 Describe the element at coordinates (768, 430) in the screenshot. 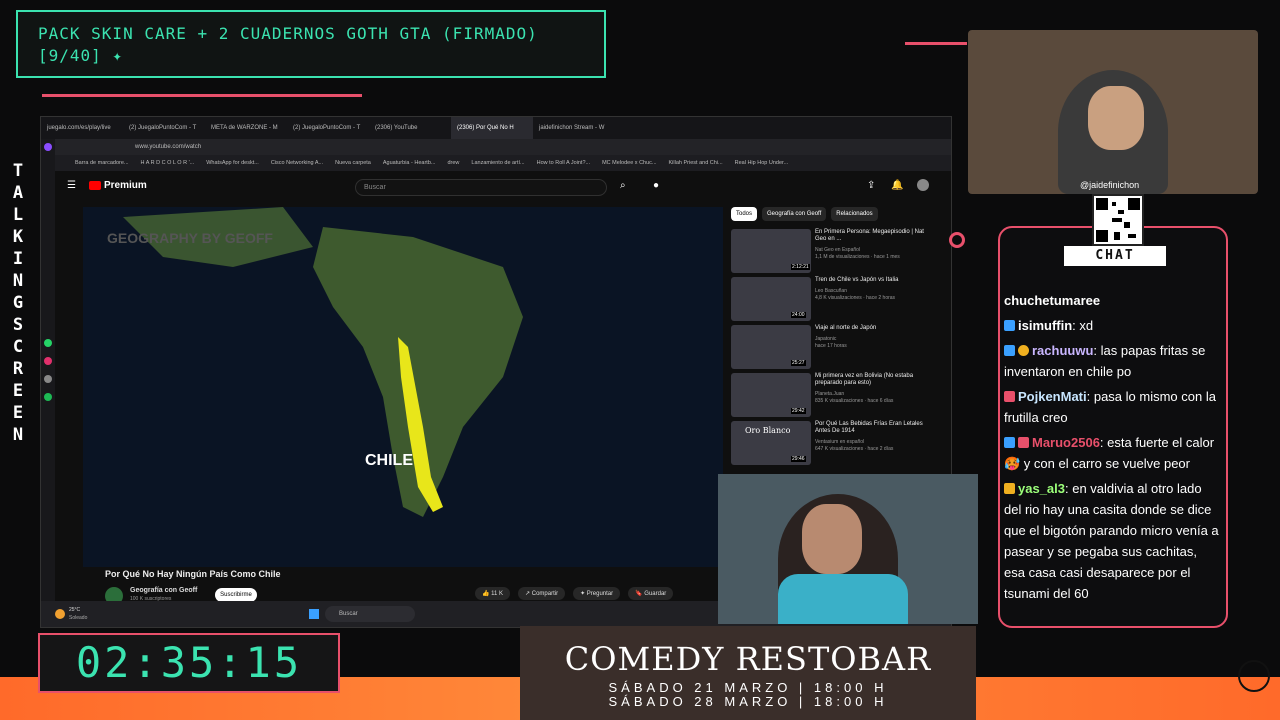

I see `thumbnail-text: Oro Blanco` at that location.